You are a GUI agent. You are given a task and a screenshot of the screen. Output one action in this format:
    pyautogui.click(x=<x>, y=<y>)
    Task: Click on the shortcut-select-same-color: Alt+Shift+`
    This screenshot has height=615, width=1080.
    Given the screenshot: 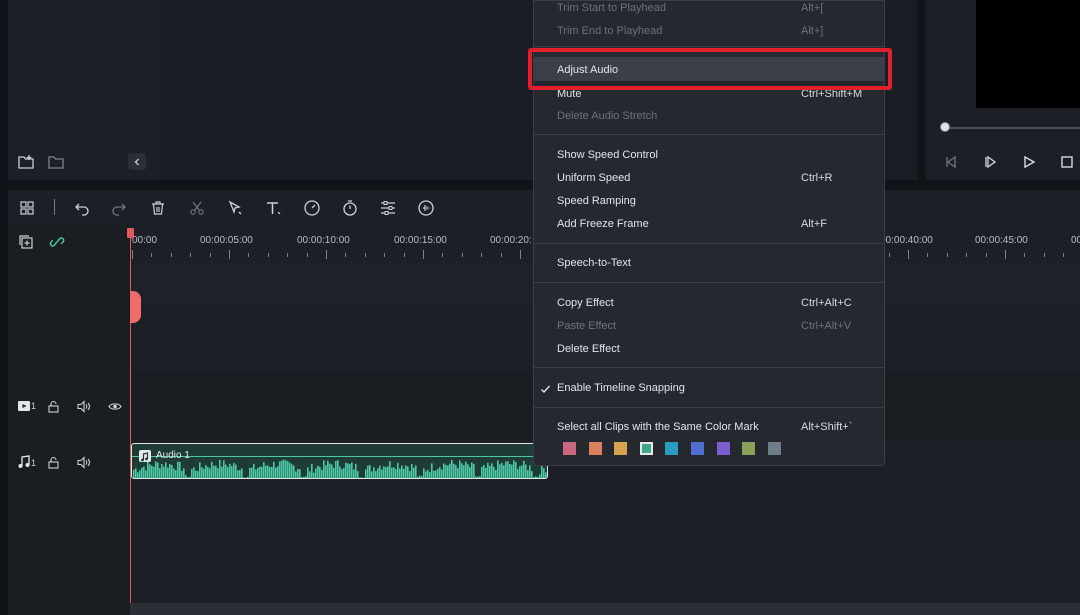 What is the action you would take?
    pyautogui.click(x=827, y=427)
    